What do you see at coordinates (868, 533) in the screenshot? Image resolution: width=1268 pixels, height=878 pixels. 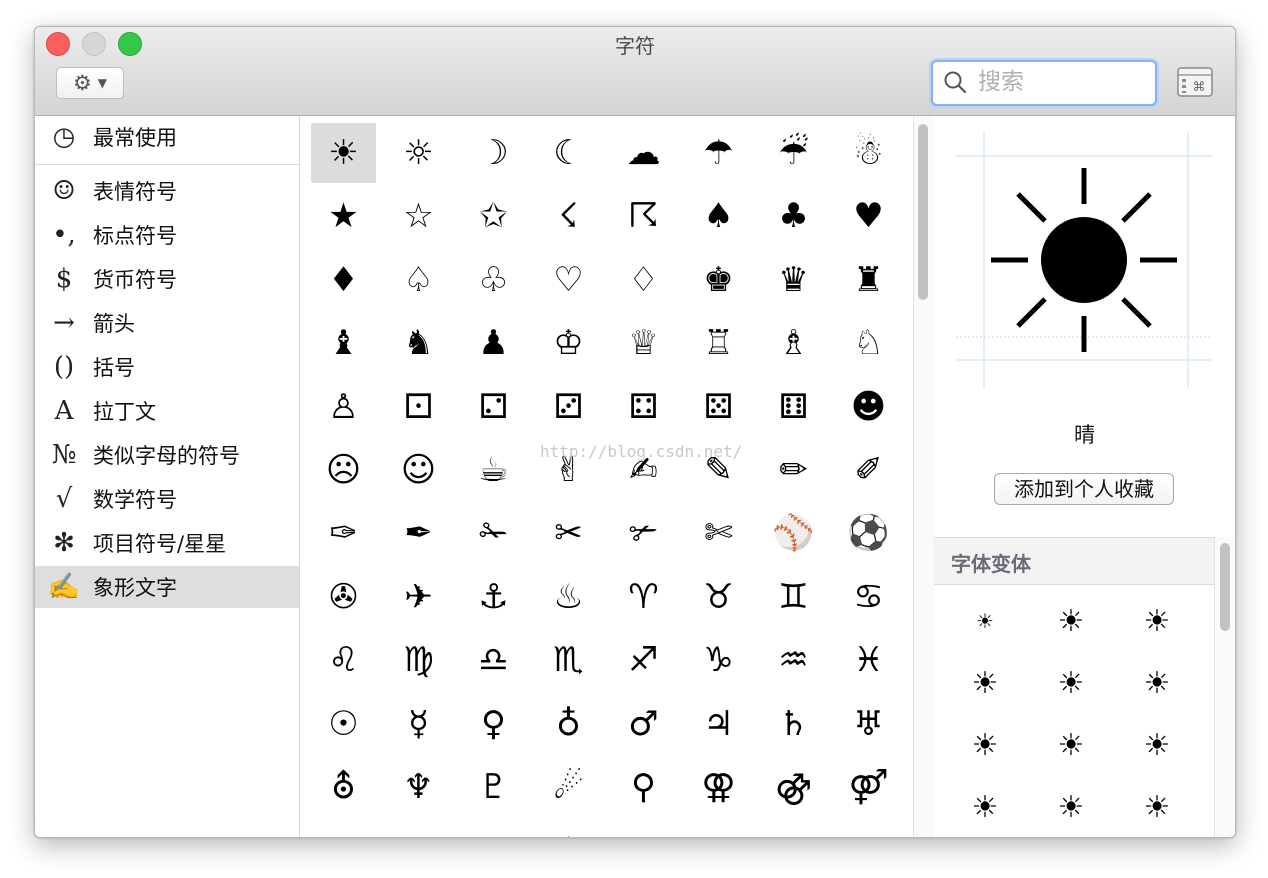 I see `character-cell: ⚽` at bounding box center [868, 533].